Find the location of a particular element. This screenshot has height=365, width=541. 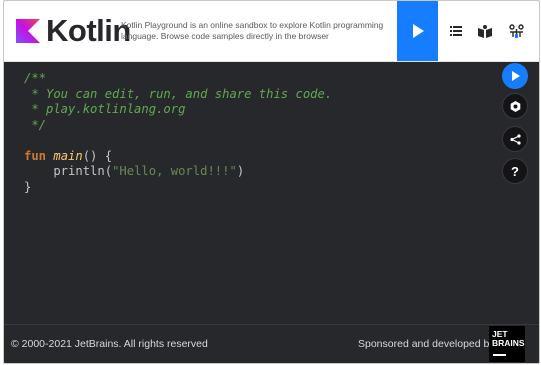

function-signature: () { is located at coordinates (97, 155).